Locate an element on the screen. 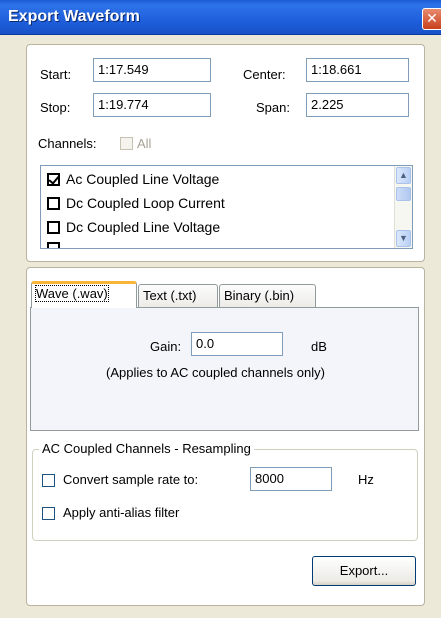 The height and width of the screenshot is (618, 441). scroll-down-icon: ▼ is located at coordinates (403, 238).